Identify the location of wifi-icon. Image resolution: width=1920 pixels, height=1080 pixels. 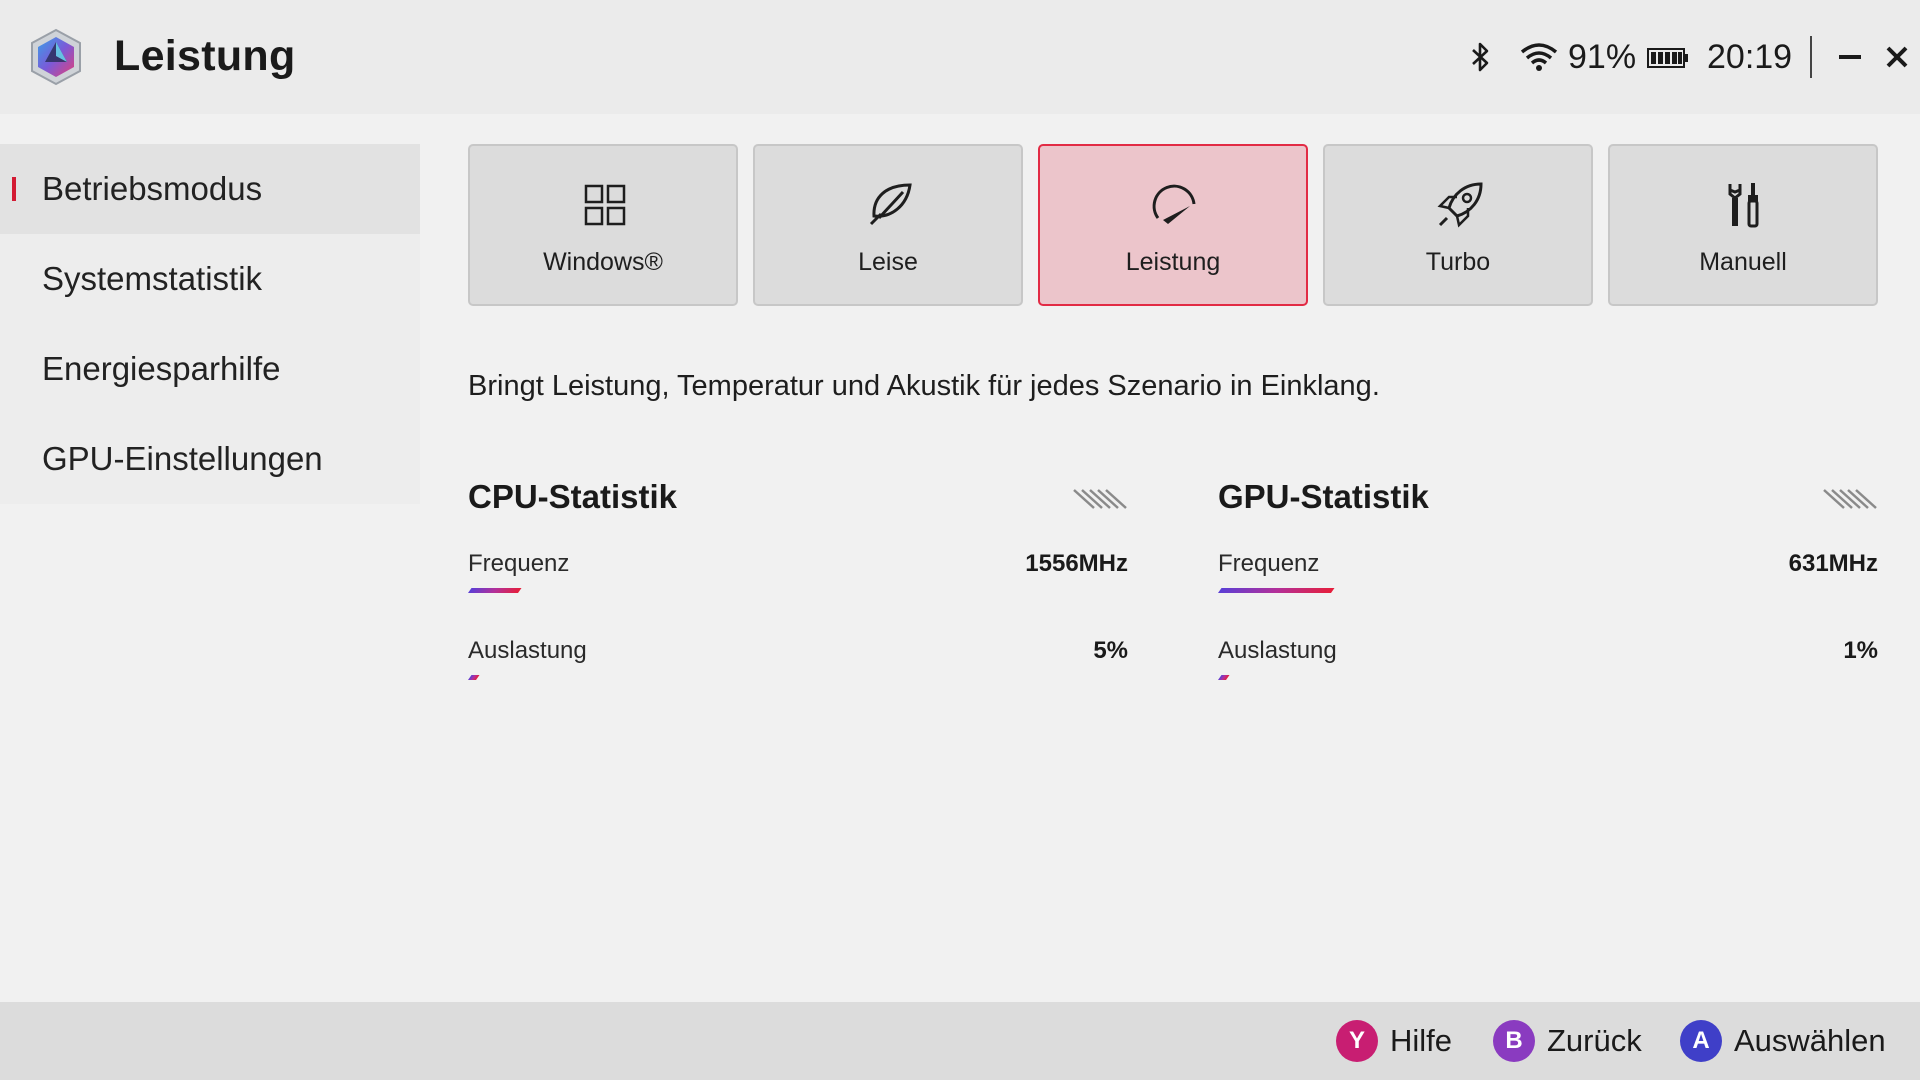
(1539, 57).